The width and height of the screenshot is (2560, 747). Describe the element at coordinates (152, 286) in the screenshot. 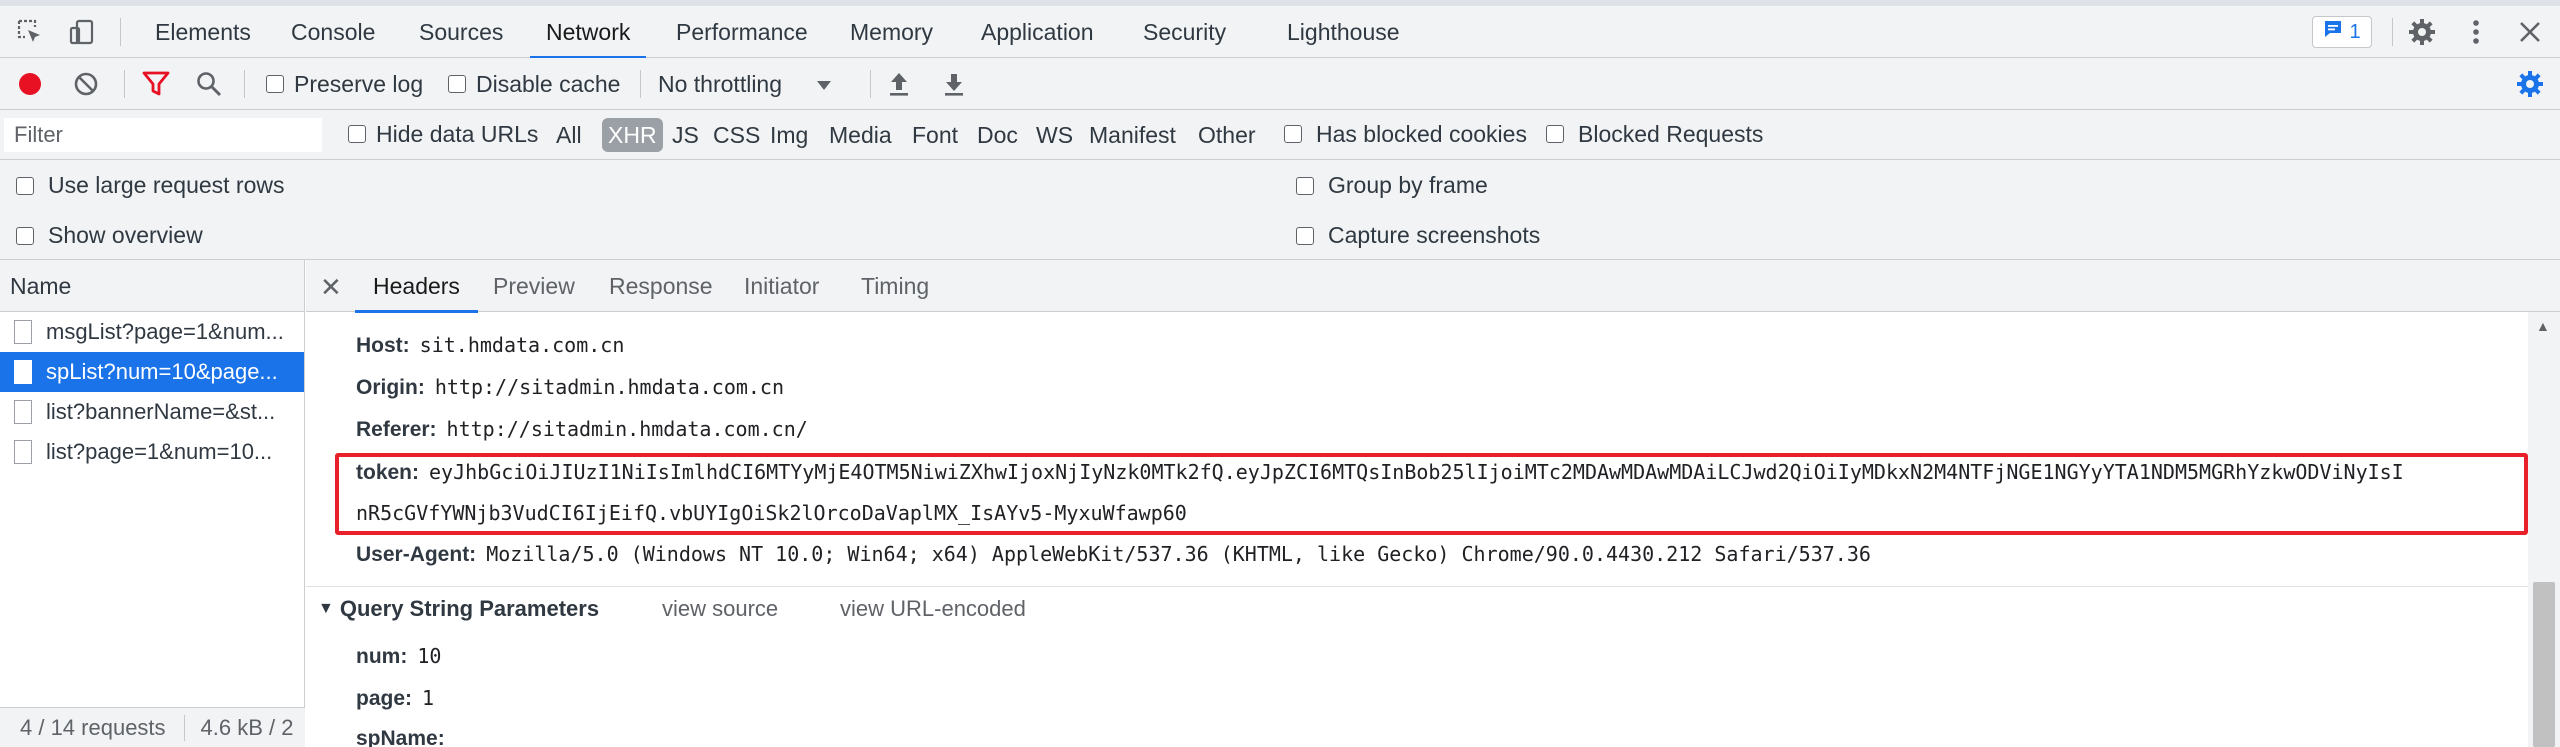

I see `name-column-header: Name` at that location.